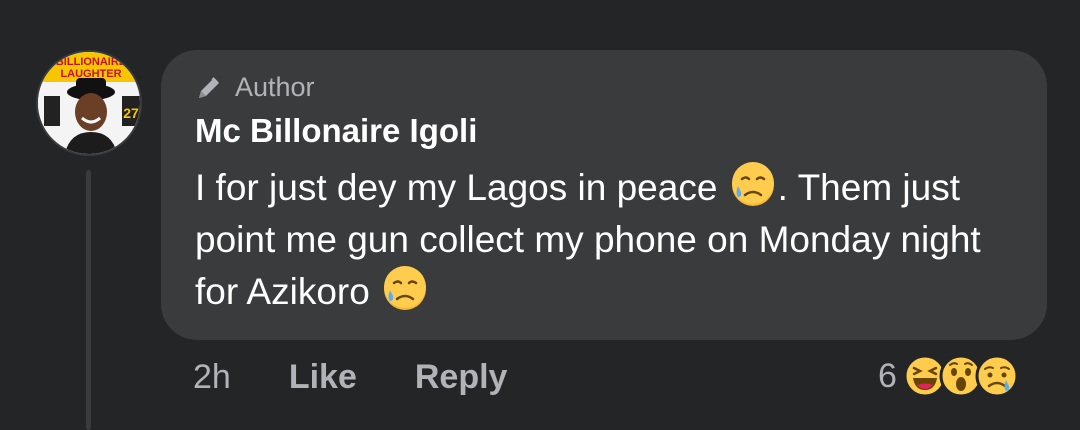 This screenshot has height=430, width=1080. I want to click on comment-actions: 2h Like Reply, so click(350, 377).